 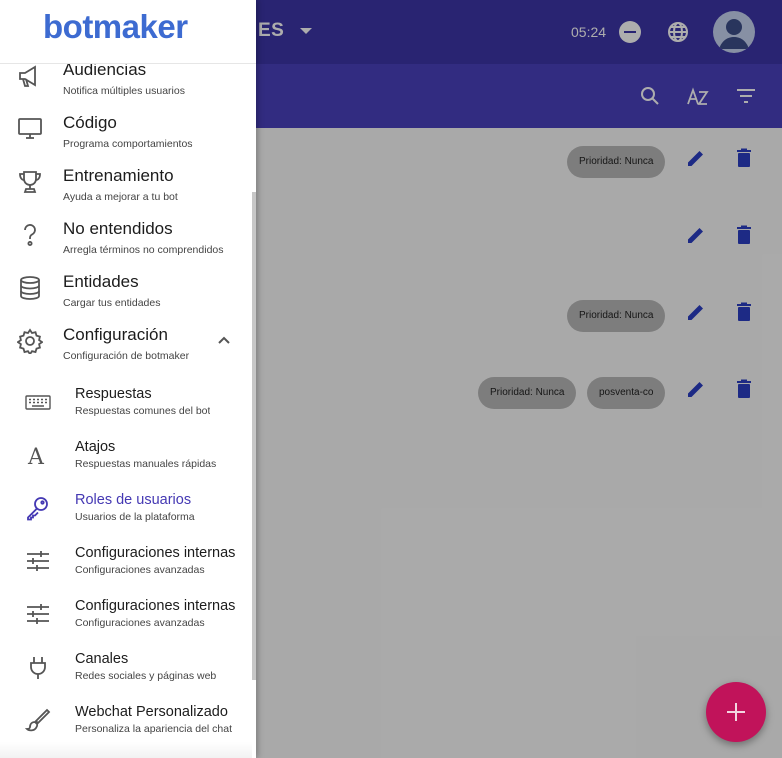 I want to click on menu-item-title: No entendidos, so click(x=118, y=228).